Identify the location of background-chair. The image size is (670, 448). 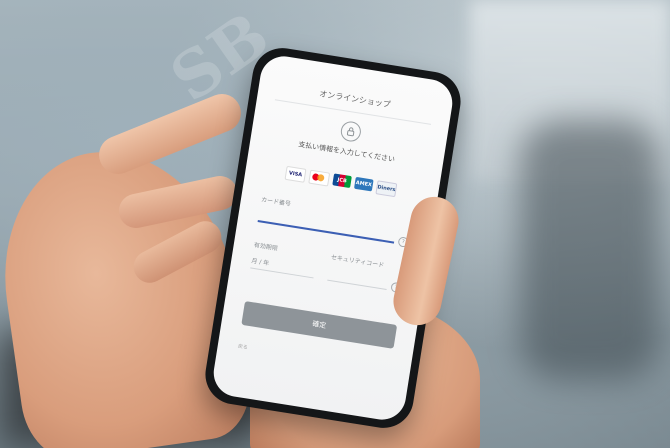
(590, 250).